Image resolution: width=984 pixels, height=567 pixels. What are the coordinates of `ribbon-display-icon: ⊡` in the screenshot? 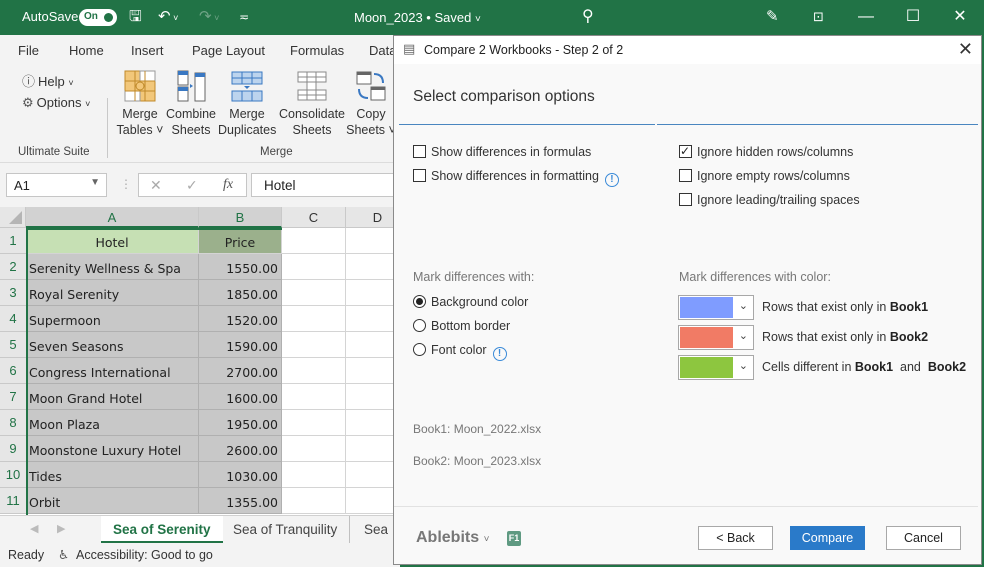 It's located at (818, 17).